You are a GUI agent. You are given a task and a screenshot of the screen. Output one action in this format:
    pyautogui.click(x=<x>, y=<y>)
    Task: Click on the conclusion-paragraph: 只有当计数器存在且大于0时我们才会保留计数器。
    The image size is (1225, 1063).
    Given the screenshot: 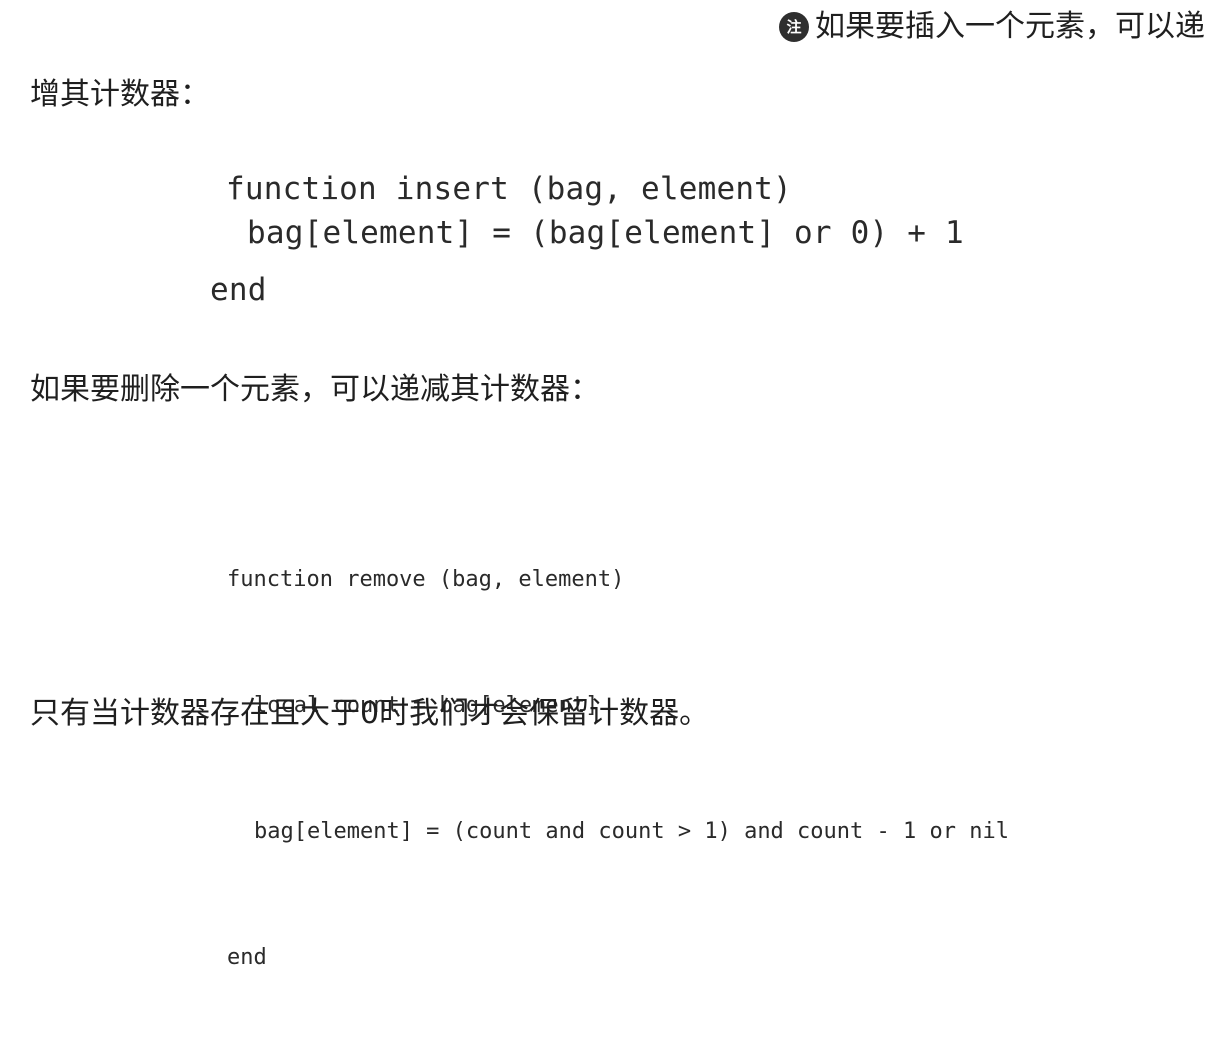 What is the action you would take?
    pyautogui.click(x=370, y=713)
    